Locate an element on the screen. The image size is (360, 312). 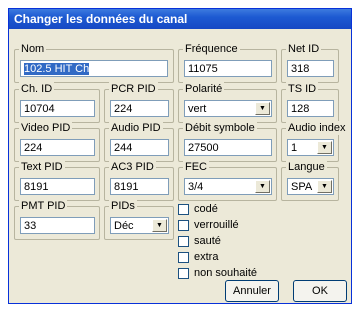
group-frequence: Fréquence 11075 is located at coordinates (227, 62).